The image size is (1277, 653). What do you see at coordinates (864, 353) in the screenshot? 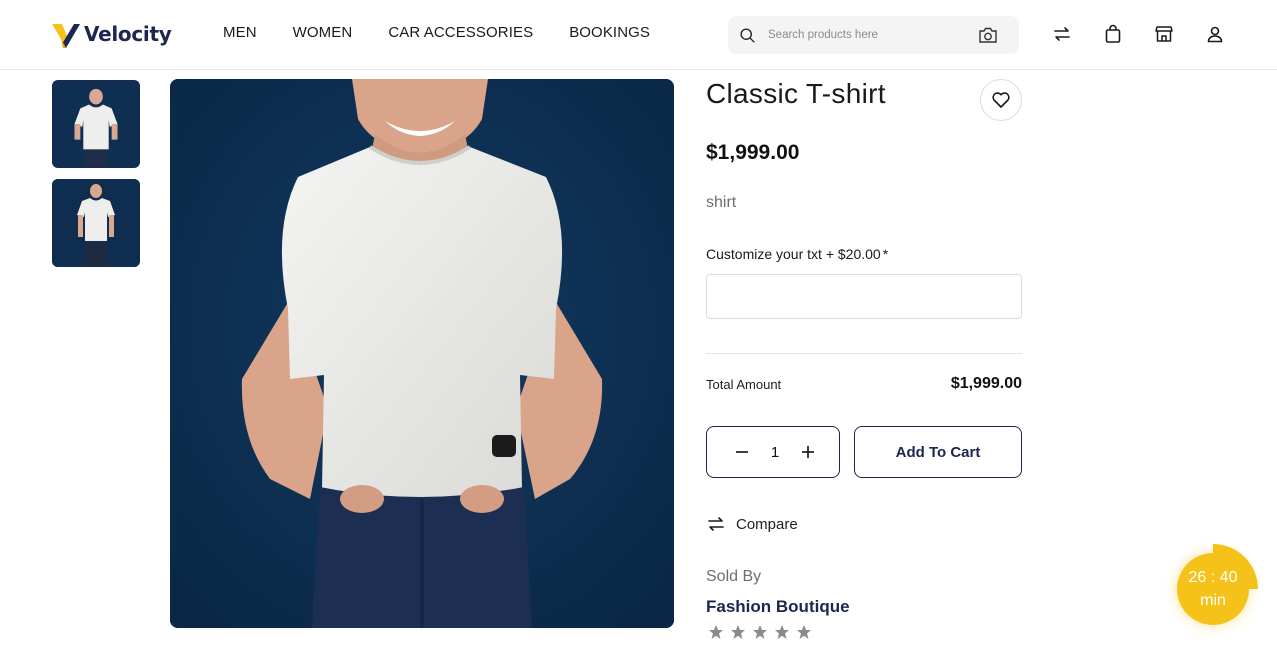
I see `divider` at bounding box center [864, 353].